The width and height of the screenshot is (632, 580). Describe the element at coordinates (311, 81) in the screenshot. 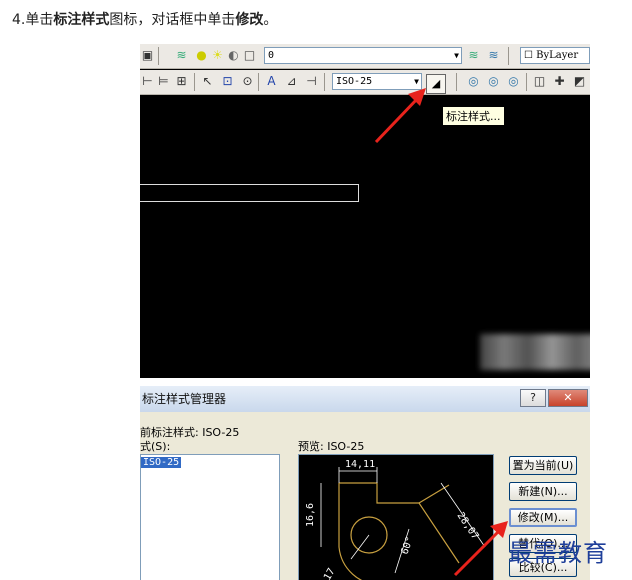

I see `dim-update-icon: ⊣` at that location.